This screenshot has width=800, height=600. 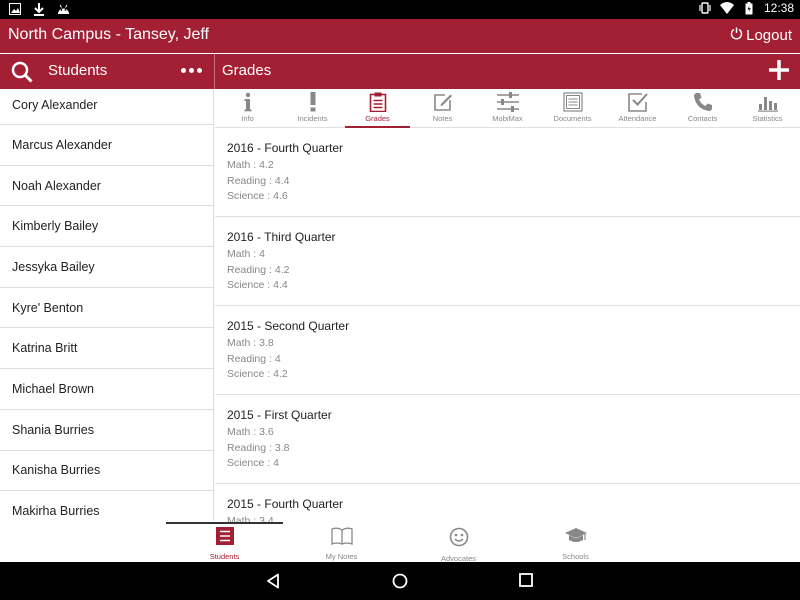 What do you see at coordinates (442, 108) in the screenshot?
I see `tab-notes: Notes` at bounding box center [442, 108].